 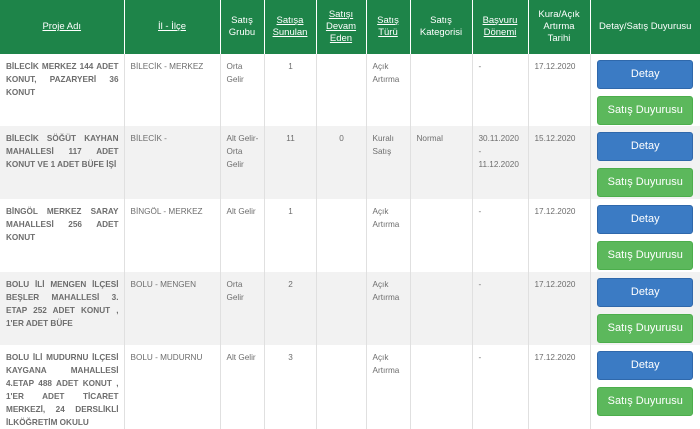 What do you see at coordinates (388, 162) in the screenshot?
I see `sale-type: Kuralı Satış` at bounding box center [388, 162].